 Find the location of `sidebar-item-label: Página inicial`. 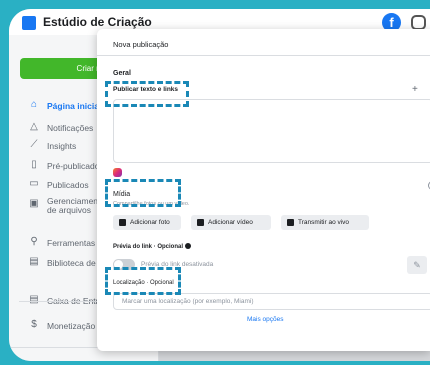

sidebar-item-label: Página inicial is located at coordinates (74, 106).